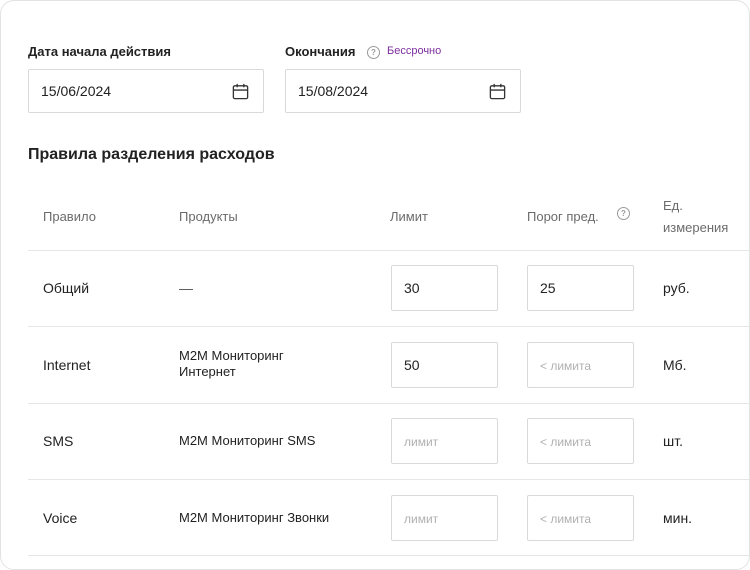 The image size is (750, 570). Describe the element at coordinates (696, 227) in the screenshot. I see `header-unit-line2: измерения` at that location.